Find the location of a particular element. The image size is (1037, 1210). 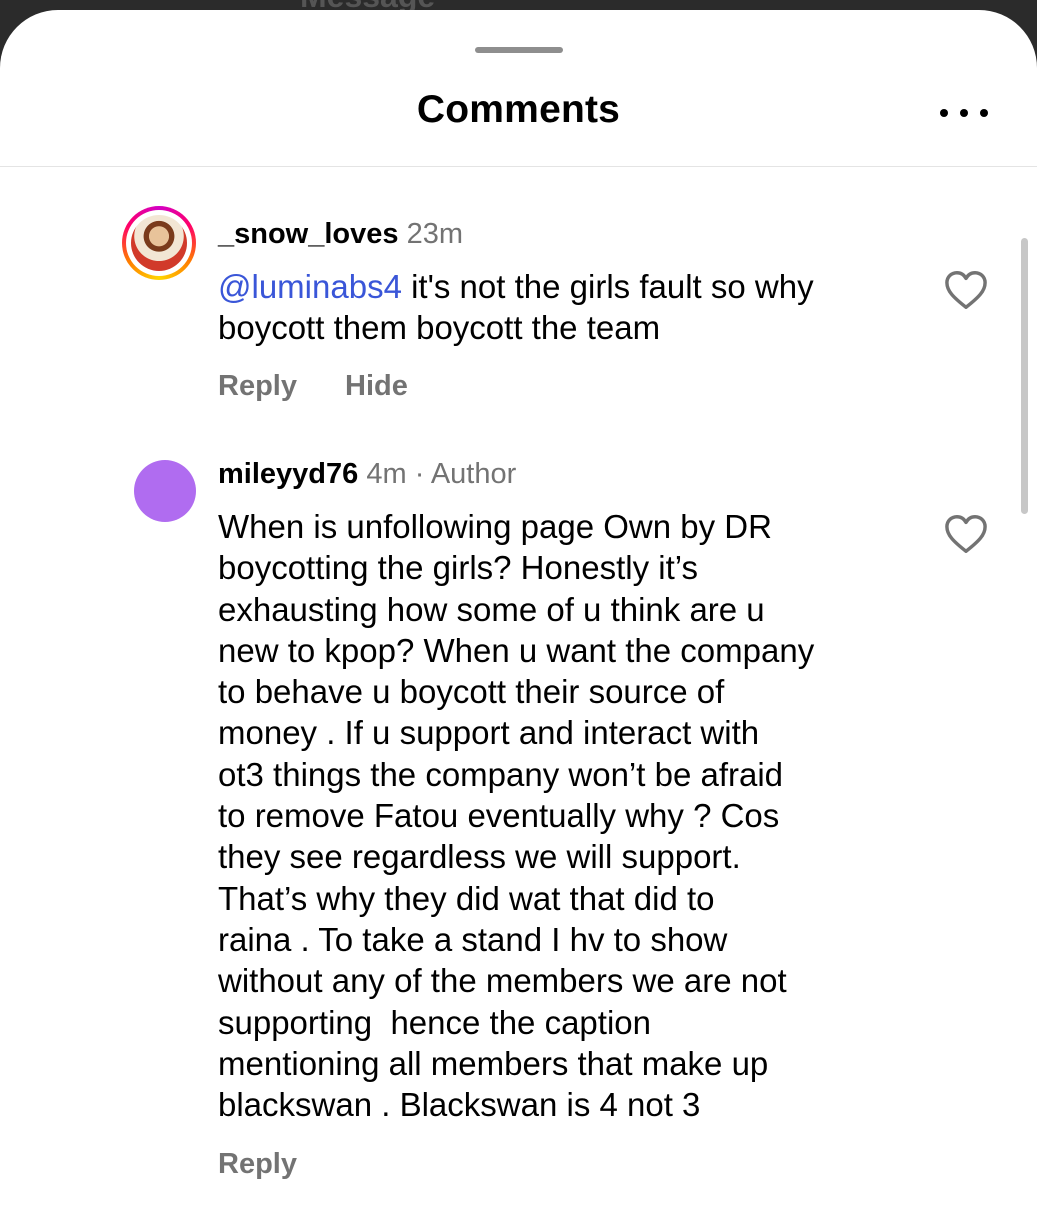

comment-line: When is unfollowing page Own by DR is located at coordinates (495, 526).